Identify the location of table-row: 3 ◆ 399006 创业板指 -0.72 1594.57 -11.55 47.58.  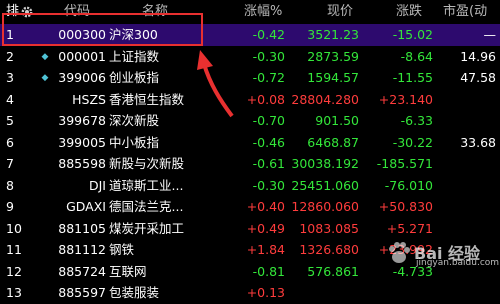
(250, 78).